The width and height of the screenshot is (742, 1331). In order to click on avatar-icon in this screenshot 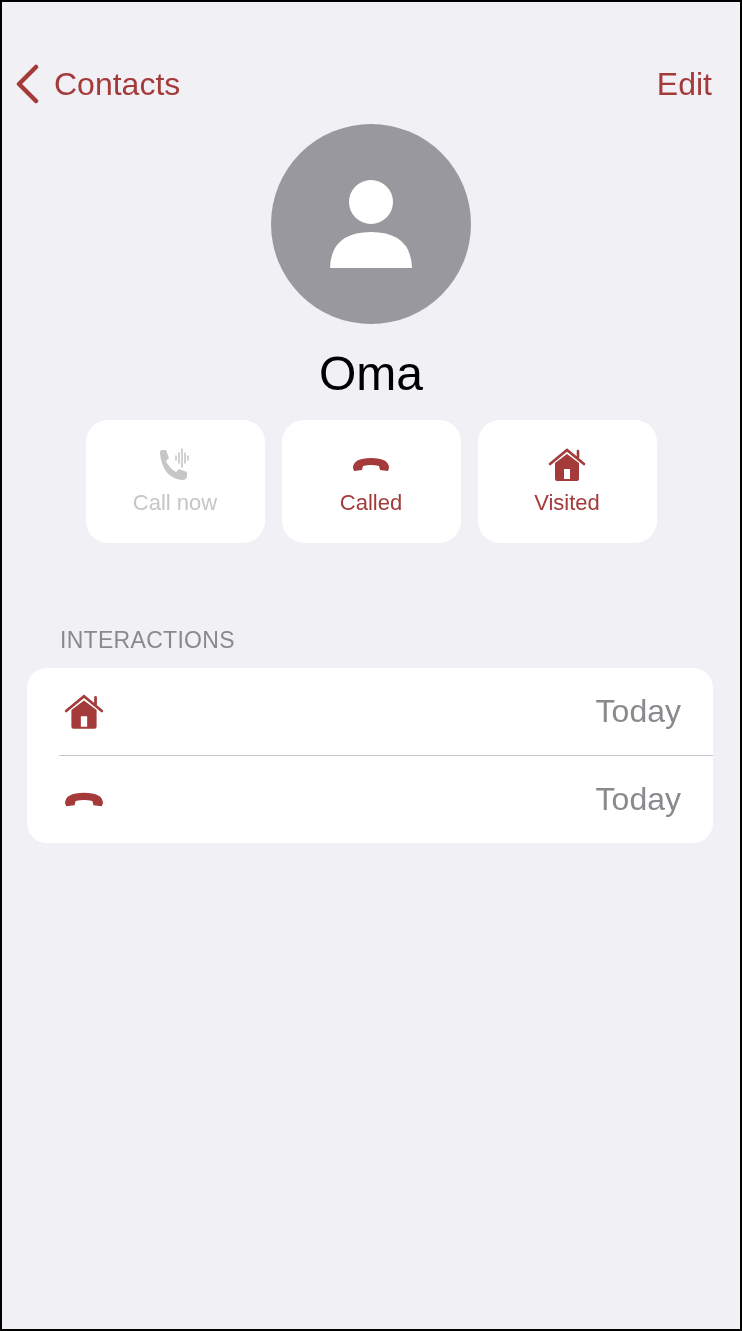, I will do `click(371, 224)`.